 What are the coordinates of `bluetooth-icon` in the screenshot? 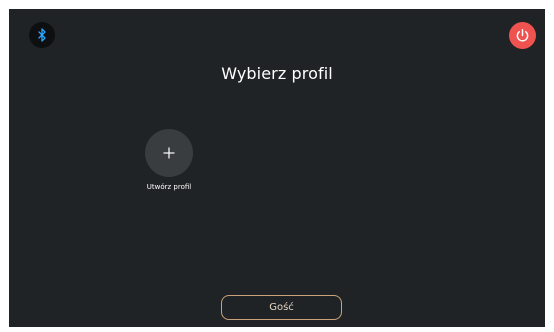 It's located at (42, 35).